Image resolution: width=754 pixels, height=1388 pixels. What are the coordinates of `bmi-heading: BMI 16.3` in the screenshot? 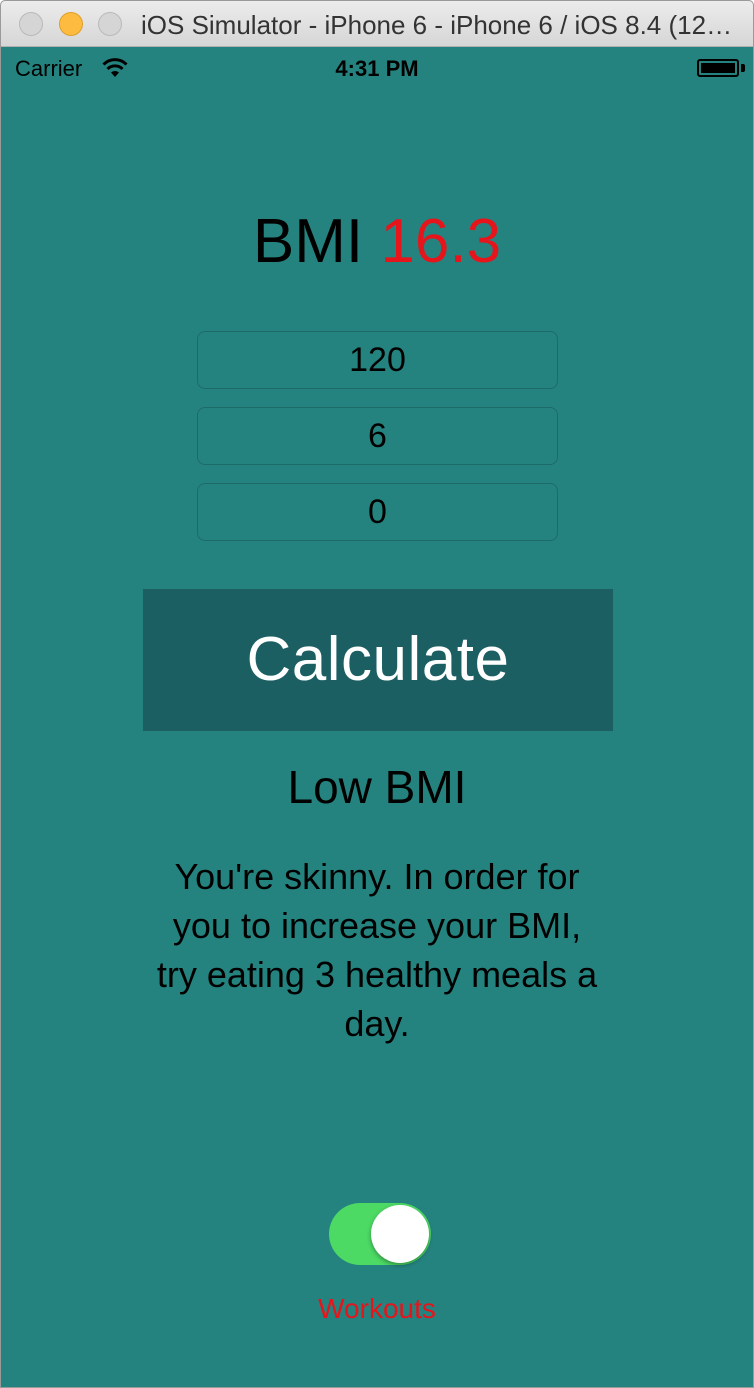 It's located at (377, 242).